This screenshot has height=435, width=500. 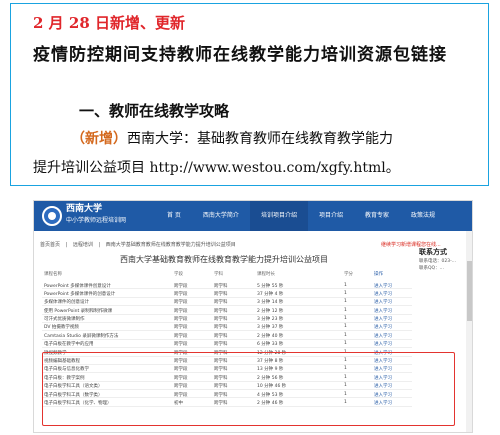 I want to click on nav-training-projects: 培训项目介绍, so click(x=278, y=216).